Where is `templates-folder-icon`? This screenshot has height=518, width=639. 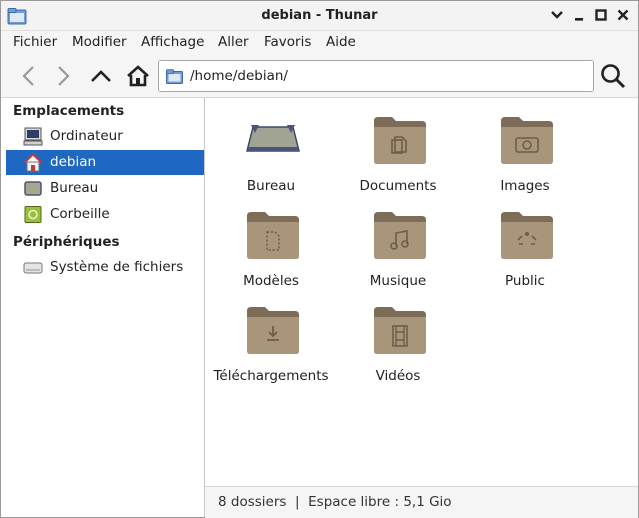
templates-folder-icon is located at coordinates (273, 235).